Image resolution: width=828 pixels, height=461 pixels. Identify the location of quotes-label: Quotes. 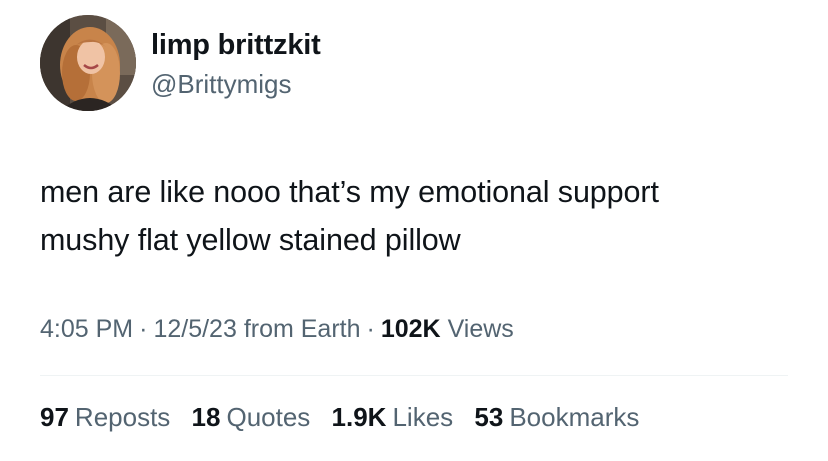
(268, 417).